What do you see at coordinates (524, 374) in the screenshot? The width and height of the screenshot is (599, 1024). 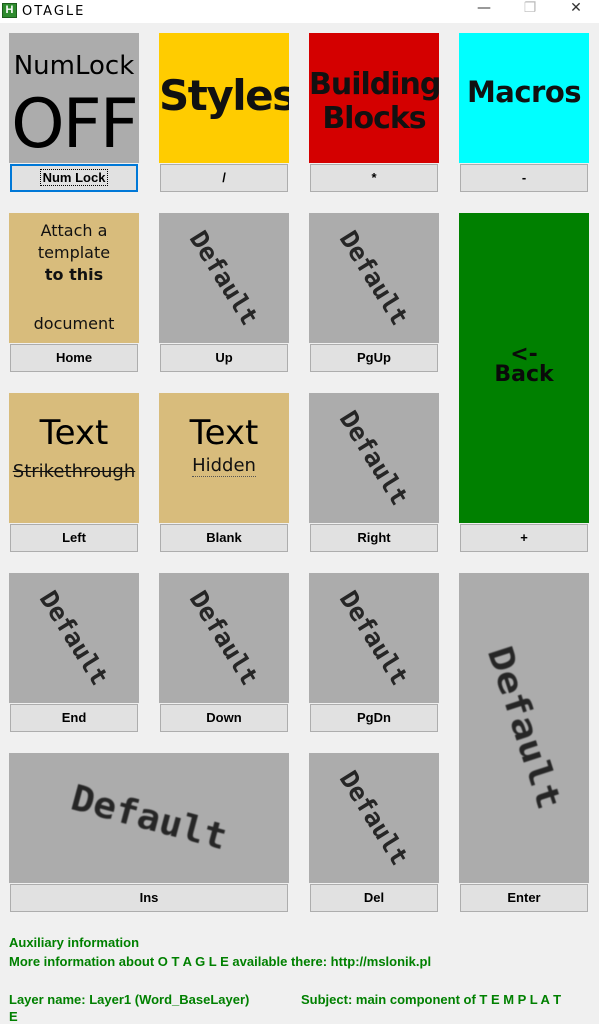 I see `back-word: Back` at bounding box center [524, 374].